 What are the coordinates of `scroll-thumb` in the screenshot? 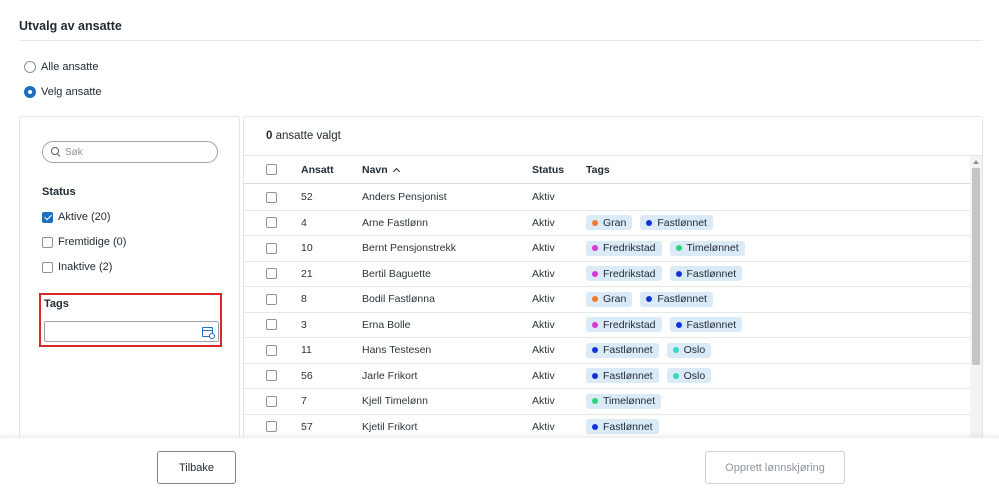 It's located at (976, 266).